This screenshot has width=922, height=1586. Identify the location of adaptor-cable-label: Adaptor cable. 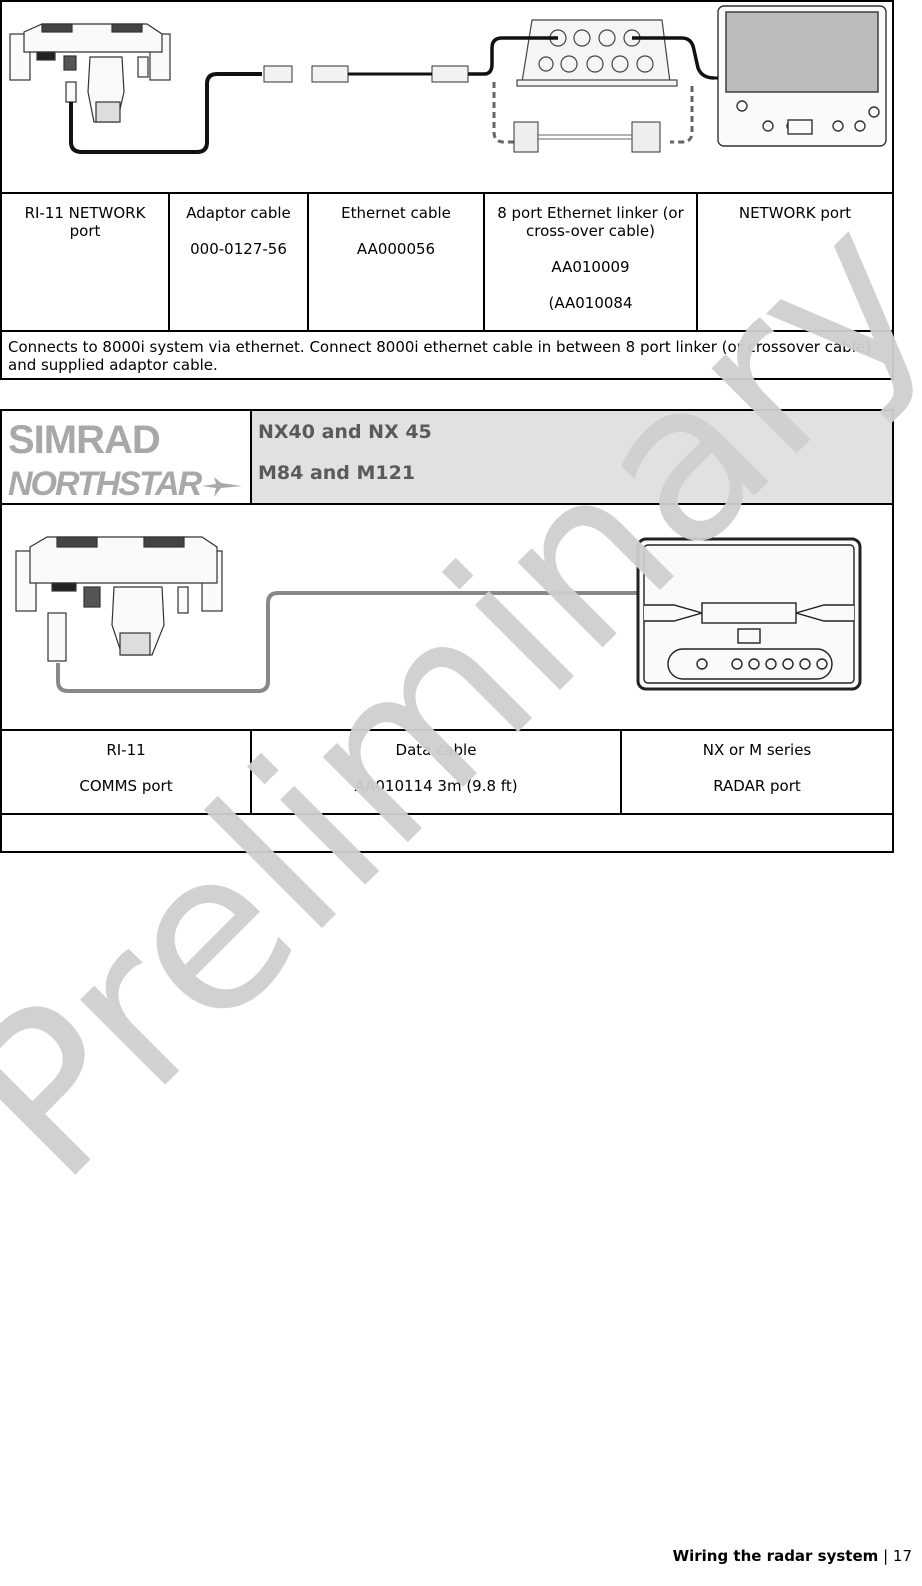
(238, 213).